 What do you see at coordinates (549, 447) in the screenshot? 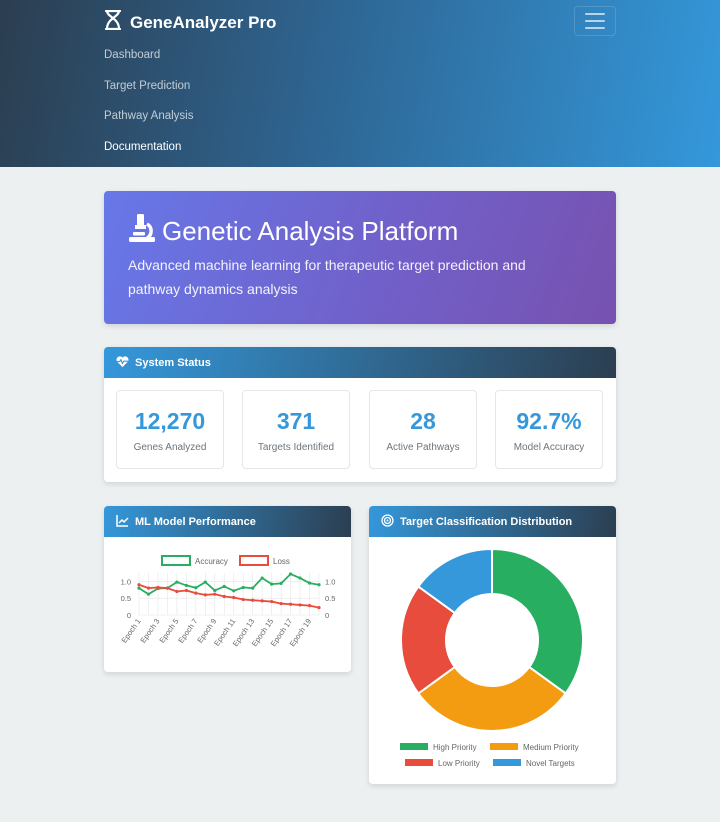
I see `stat-label: Model Accuracy` at bounding box center [549, 447].